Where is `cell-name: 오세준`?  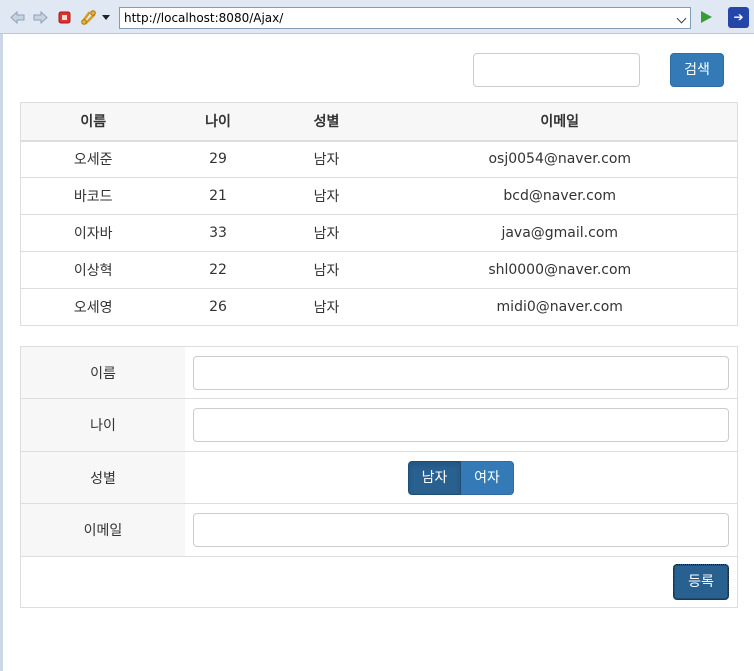 cell-name: 오세준 is located at coordinates (93, 159).